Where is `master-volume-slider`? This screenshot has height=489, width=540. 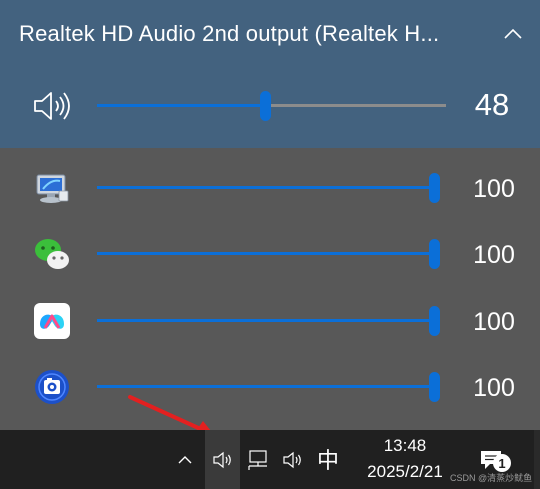 master-volume-slider is located at coordinates (271, 106).